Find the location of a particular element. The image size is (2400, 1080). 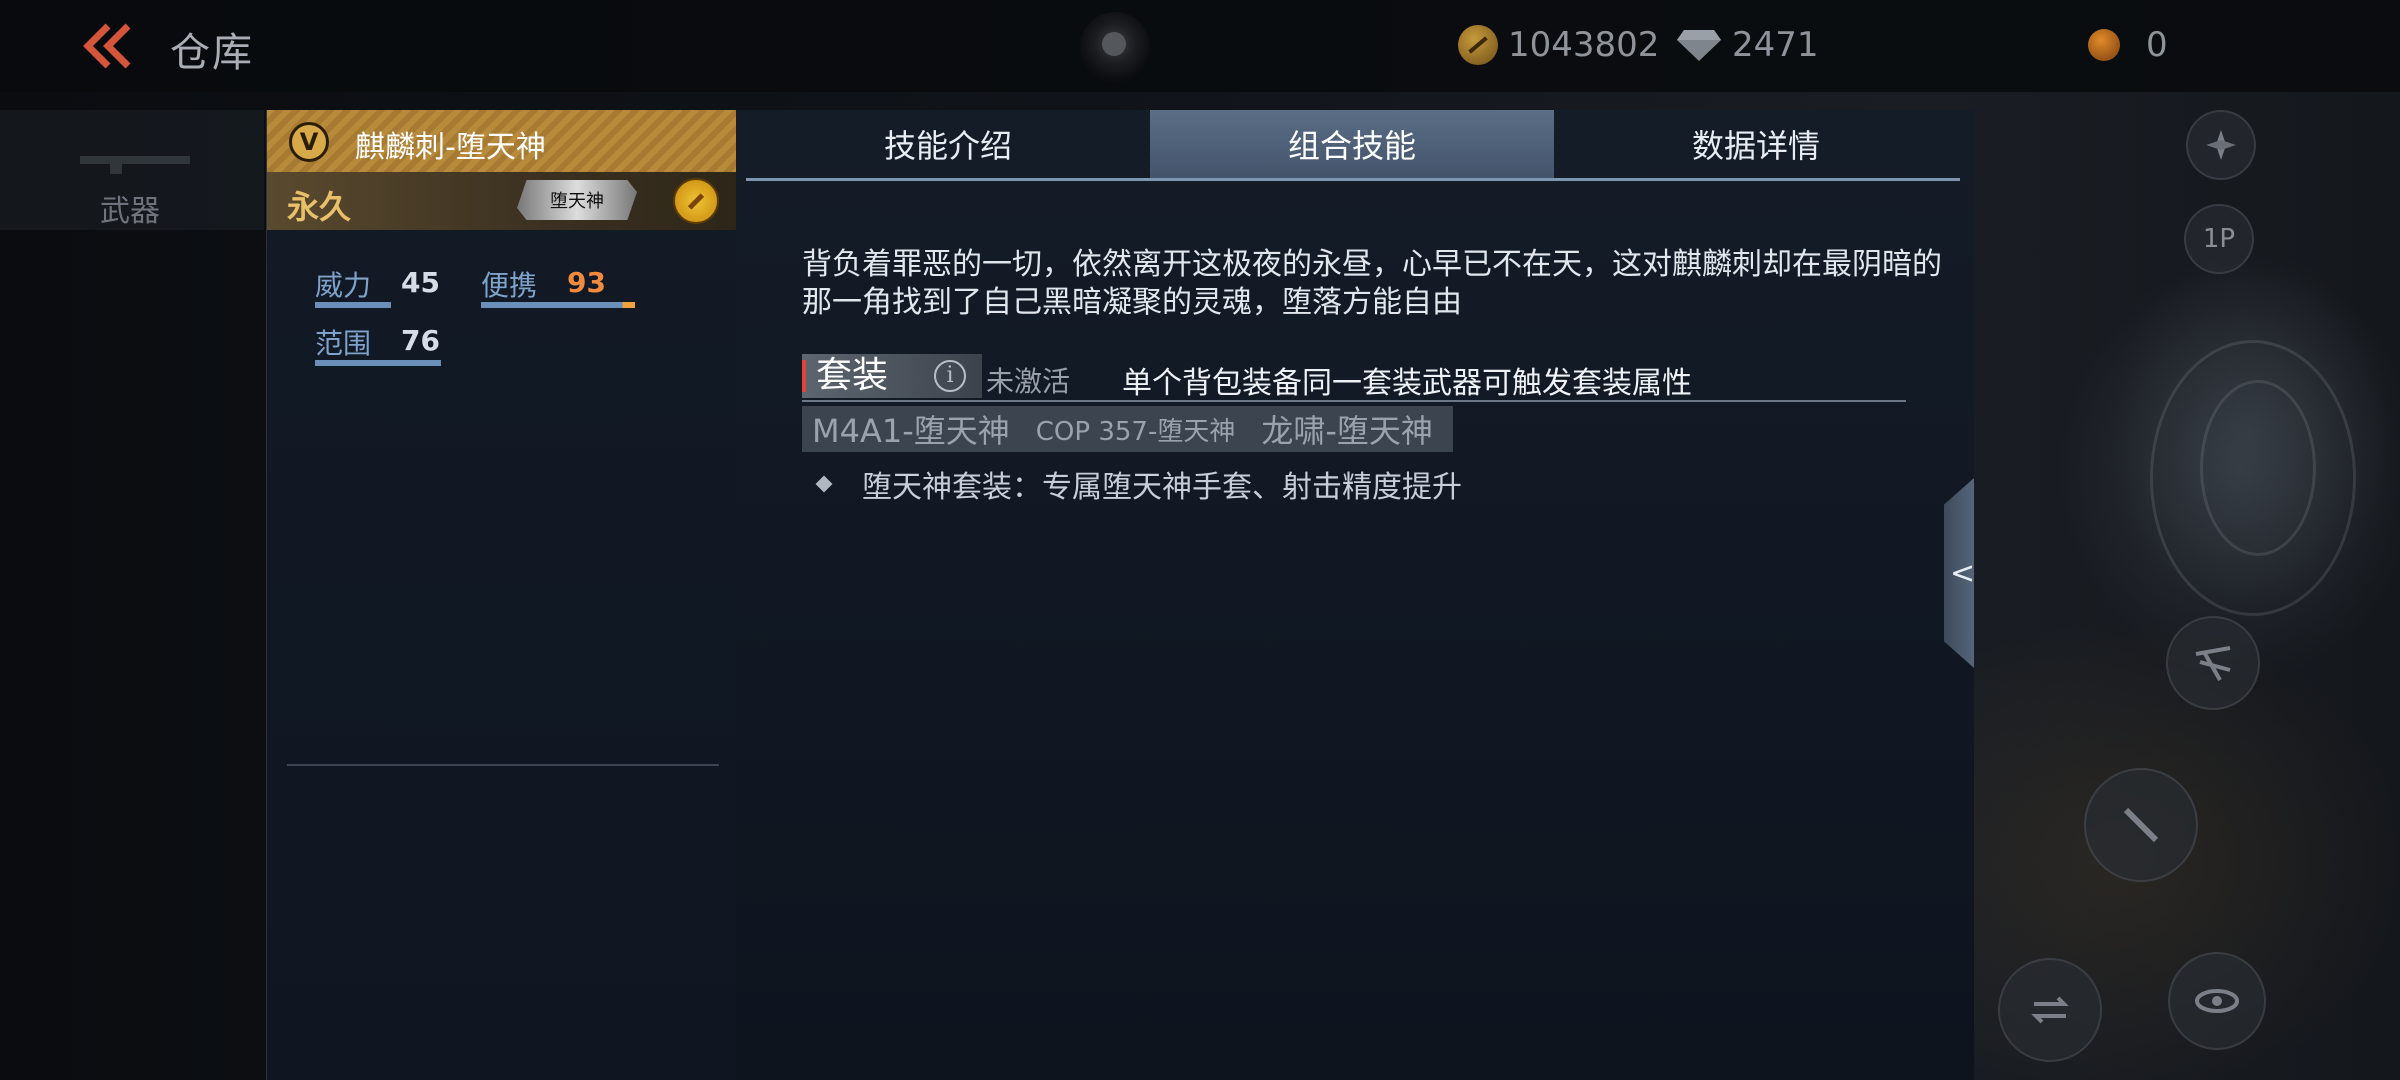

top-bar: 仓库 1043802 2471 0 is located at coordinates (1200, 46).